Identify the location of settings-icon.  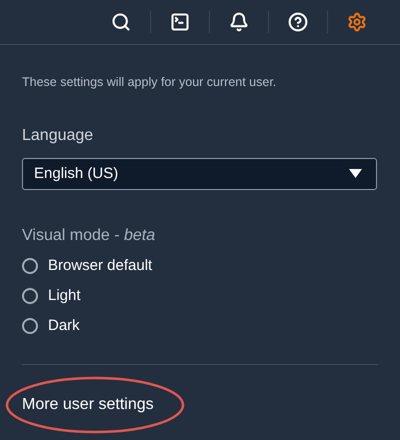
(357, 22).